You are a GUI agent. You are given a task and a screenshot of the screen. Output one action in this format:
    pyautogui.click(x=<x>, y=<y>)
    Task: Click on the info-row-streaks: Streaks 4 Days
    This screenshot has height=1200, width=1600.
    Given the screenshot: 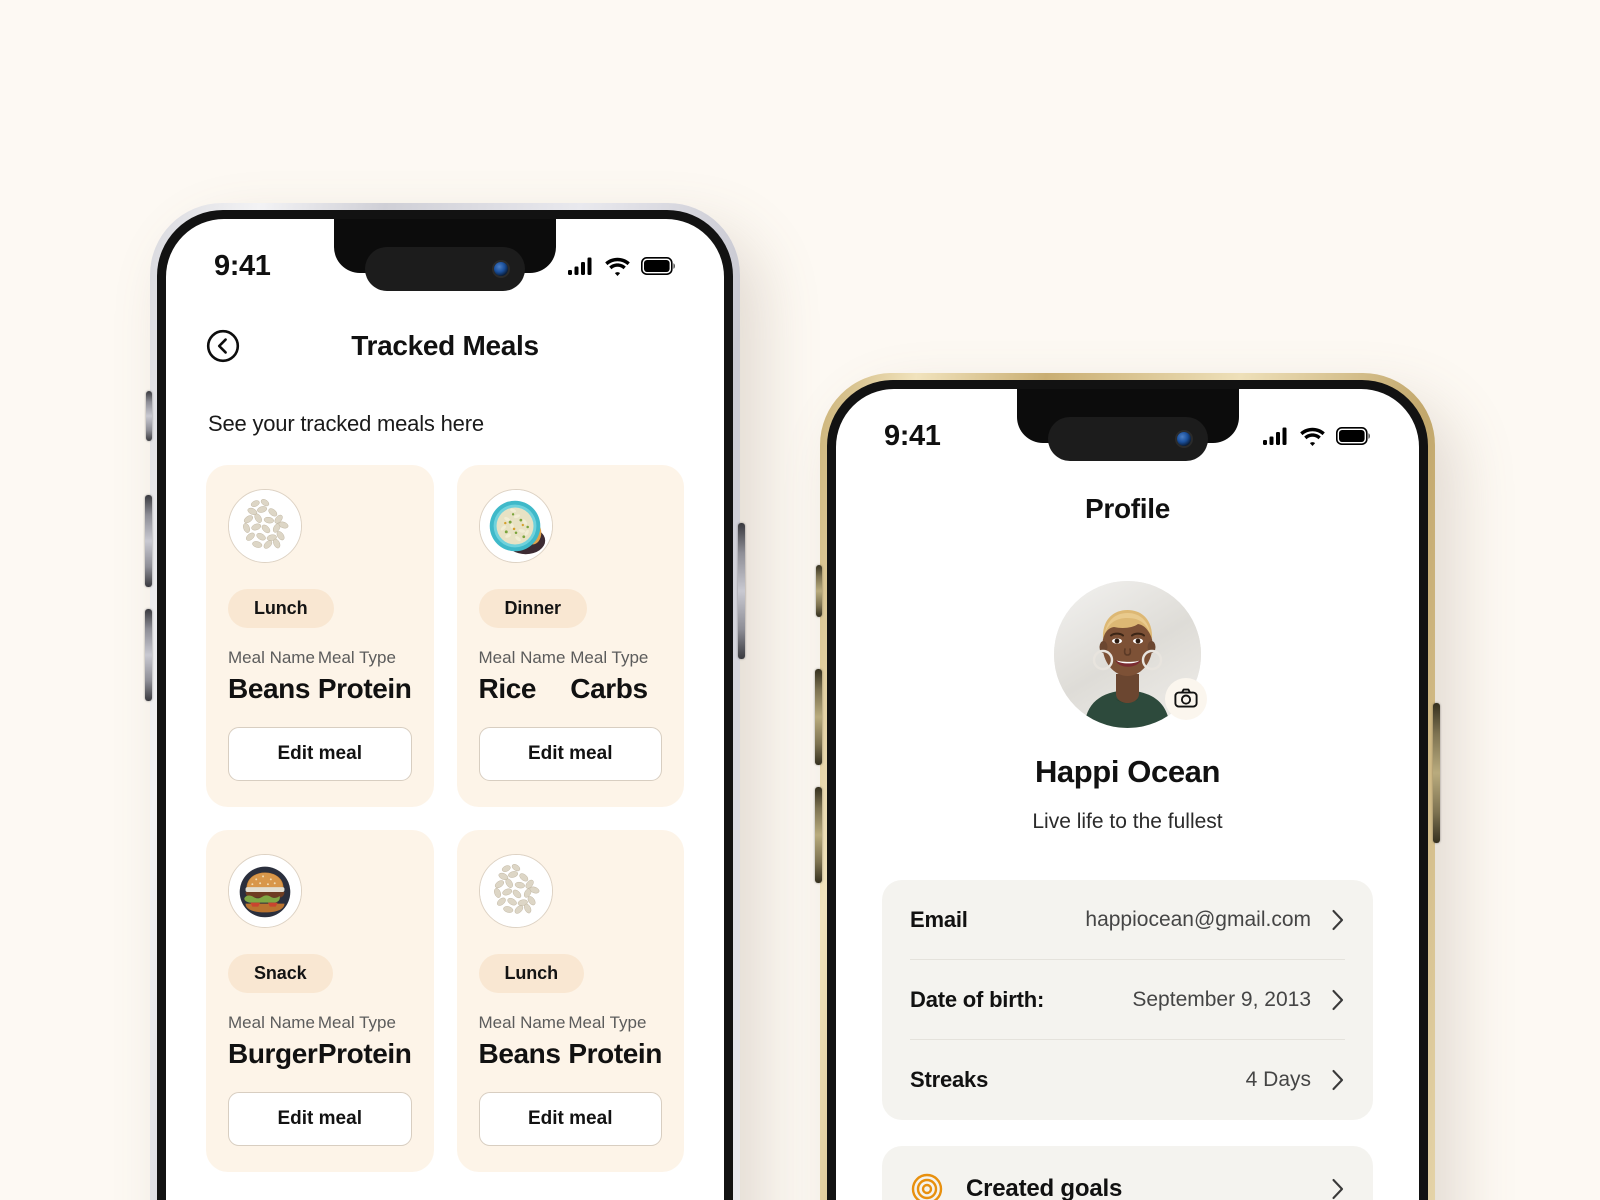 What is the action you would take?
    pyautogui.click(x=1127, y=1080)
    